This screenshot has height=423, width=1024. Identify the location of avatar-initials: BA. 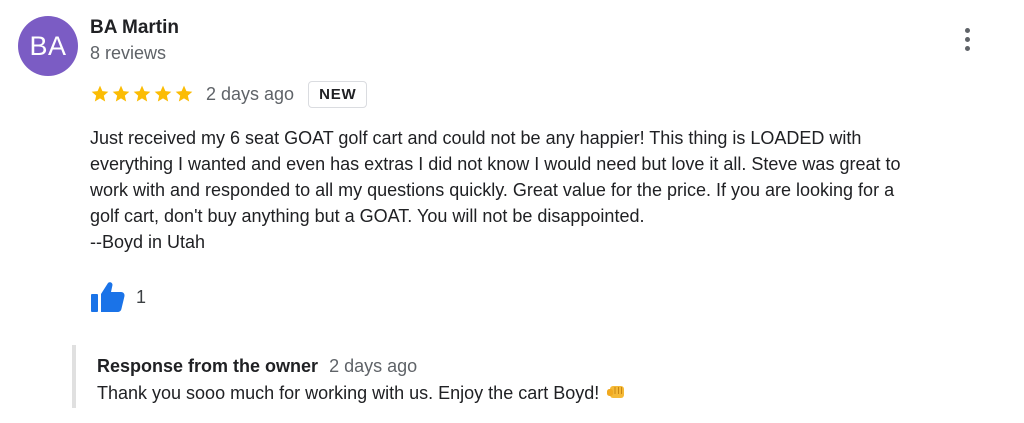
(48, 45).